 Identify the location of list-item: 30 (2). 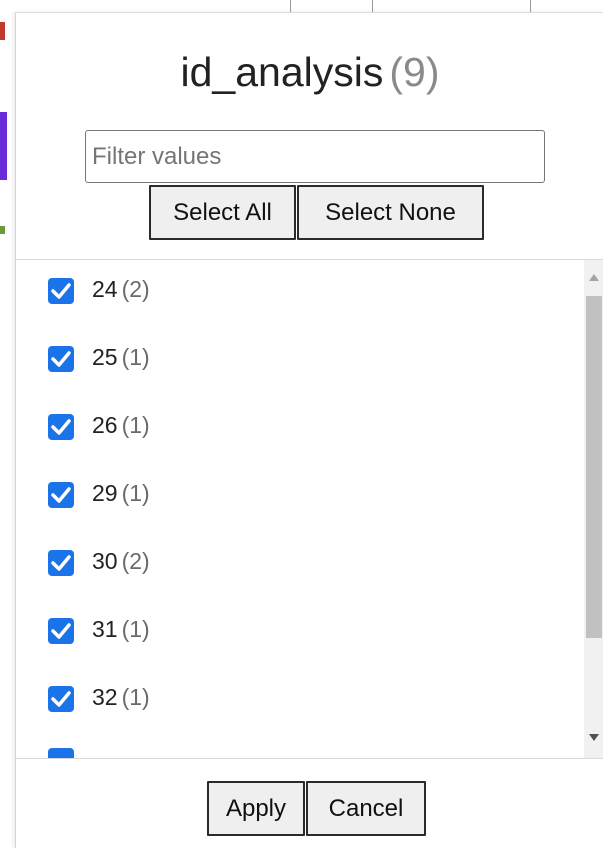
(296, 566).